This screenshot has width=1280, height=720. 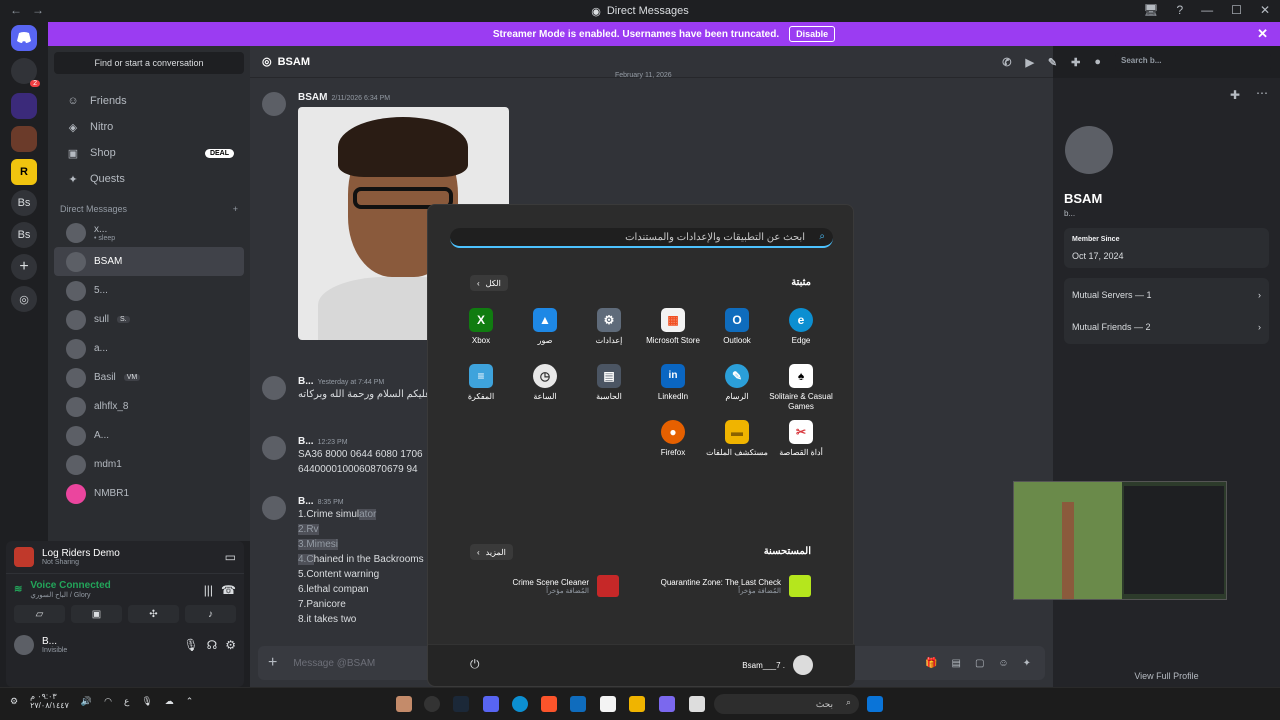 What do you see at coordinates (1029, 62) in the screenshot?
I see `video-call-icon: ▶` at bounding box center [1029, 62].